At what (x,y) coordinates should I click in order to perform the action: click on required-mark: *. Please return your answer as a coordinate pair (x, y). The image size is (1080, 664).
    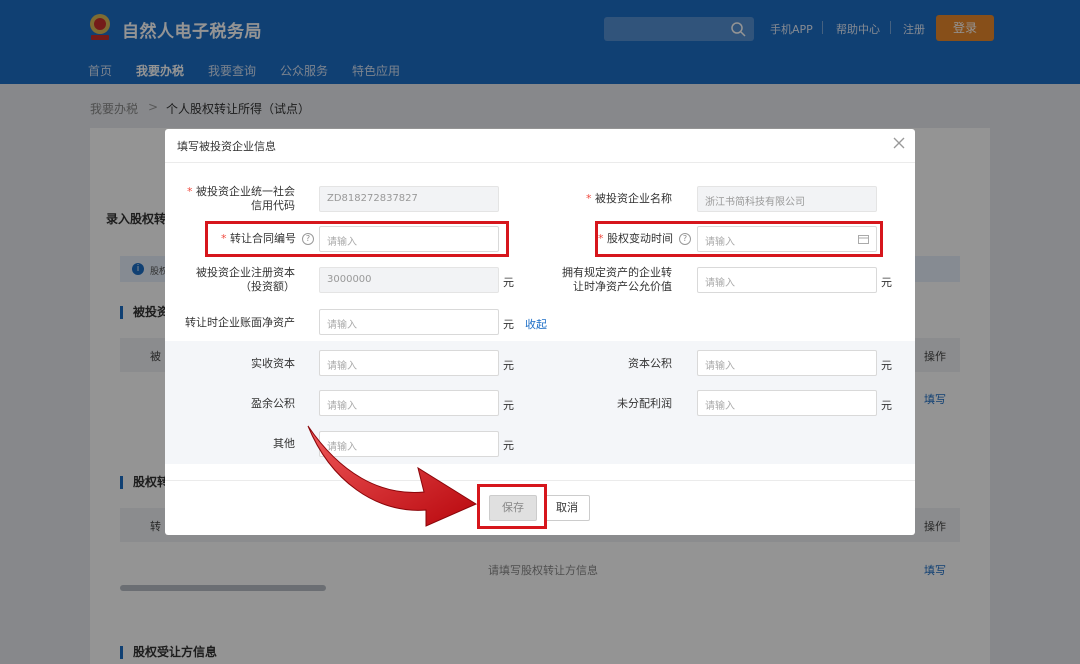
    Looking at the image, I should click on (190, 191).